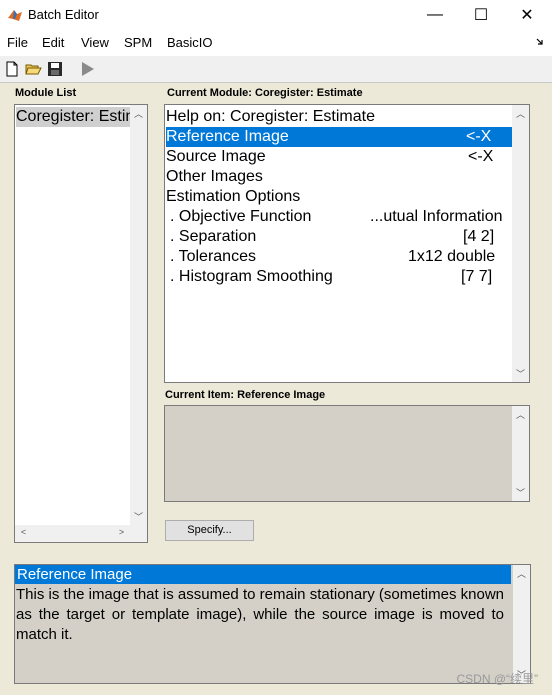 This screenshot has width=552, height=695. Describe the element at coordinates (339, 277) in the screenshot. I see `module-row-histogram-smoothing: . Histogram Smoothing [7 7]` at that location.